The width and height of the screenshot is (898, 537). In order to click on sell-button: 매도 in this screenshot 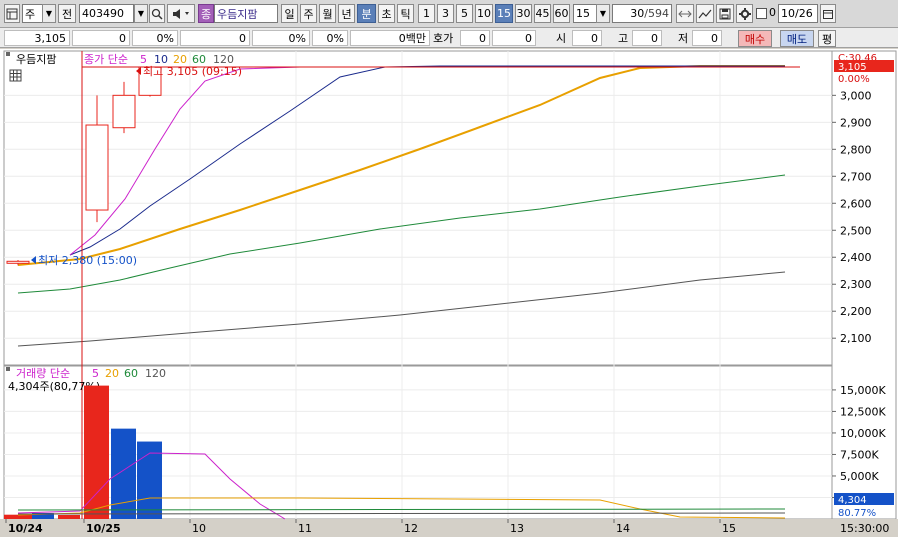, I will do `click(797, 38)`.